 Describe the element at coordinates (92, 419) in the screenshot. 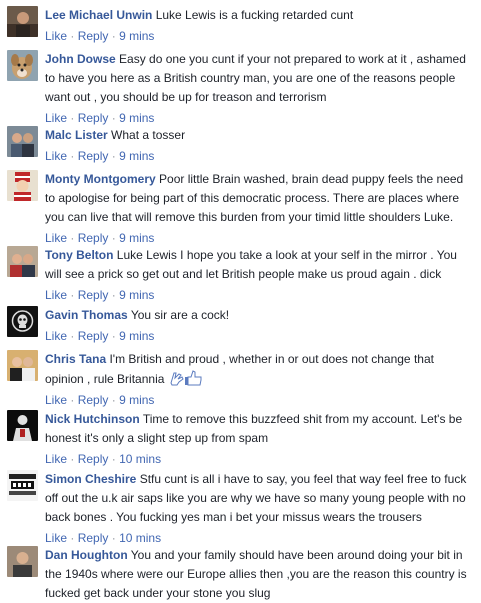

I see `commenter-name: Nick Hutchinson` at that location.